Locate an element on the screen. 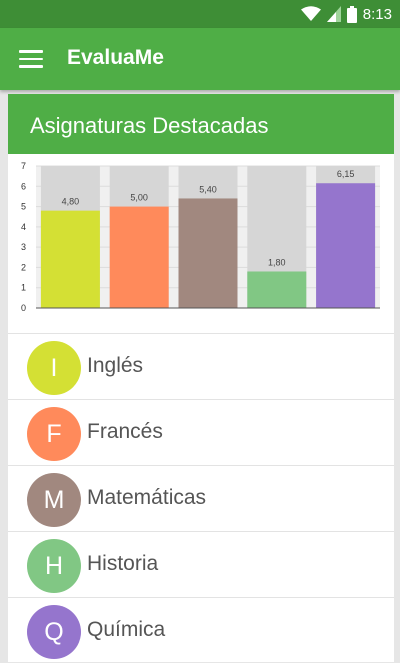 The width and height of the screenshot is (400, 663). bar-value-label: 6,15 is located at coordinates (346, 174).